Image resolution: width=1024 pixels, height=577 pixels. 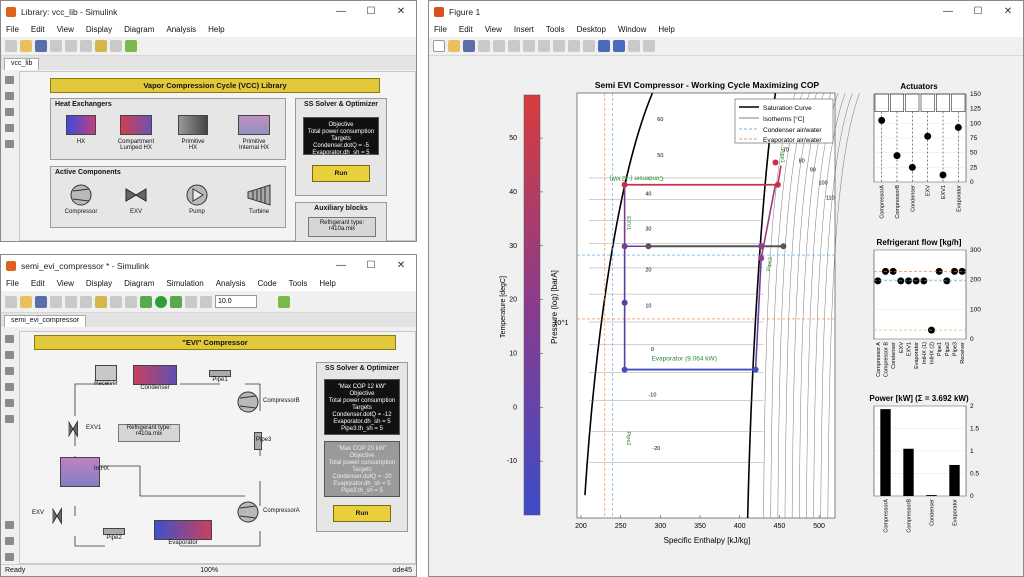 What do you see at coordinates (80, 472) in the screenshot?
I see `inthx-block: IntHX` at bounding box center [80, 472].